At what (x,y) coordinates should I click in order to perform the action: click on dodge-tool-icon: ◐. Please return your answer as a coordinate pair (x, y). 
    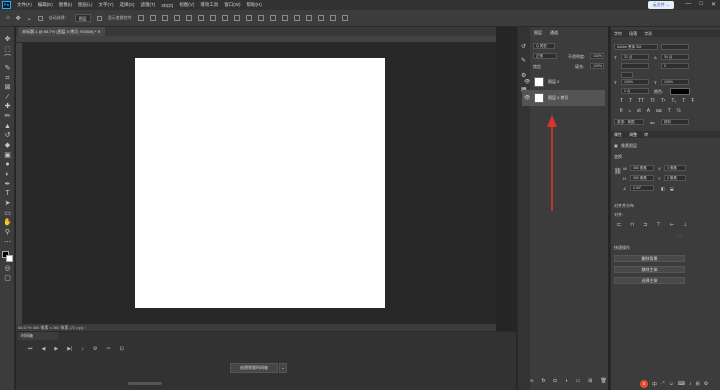
    Looking at the image, I should click on (7, 175).